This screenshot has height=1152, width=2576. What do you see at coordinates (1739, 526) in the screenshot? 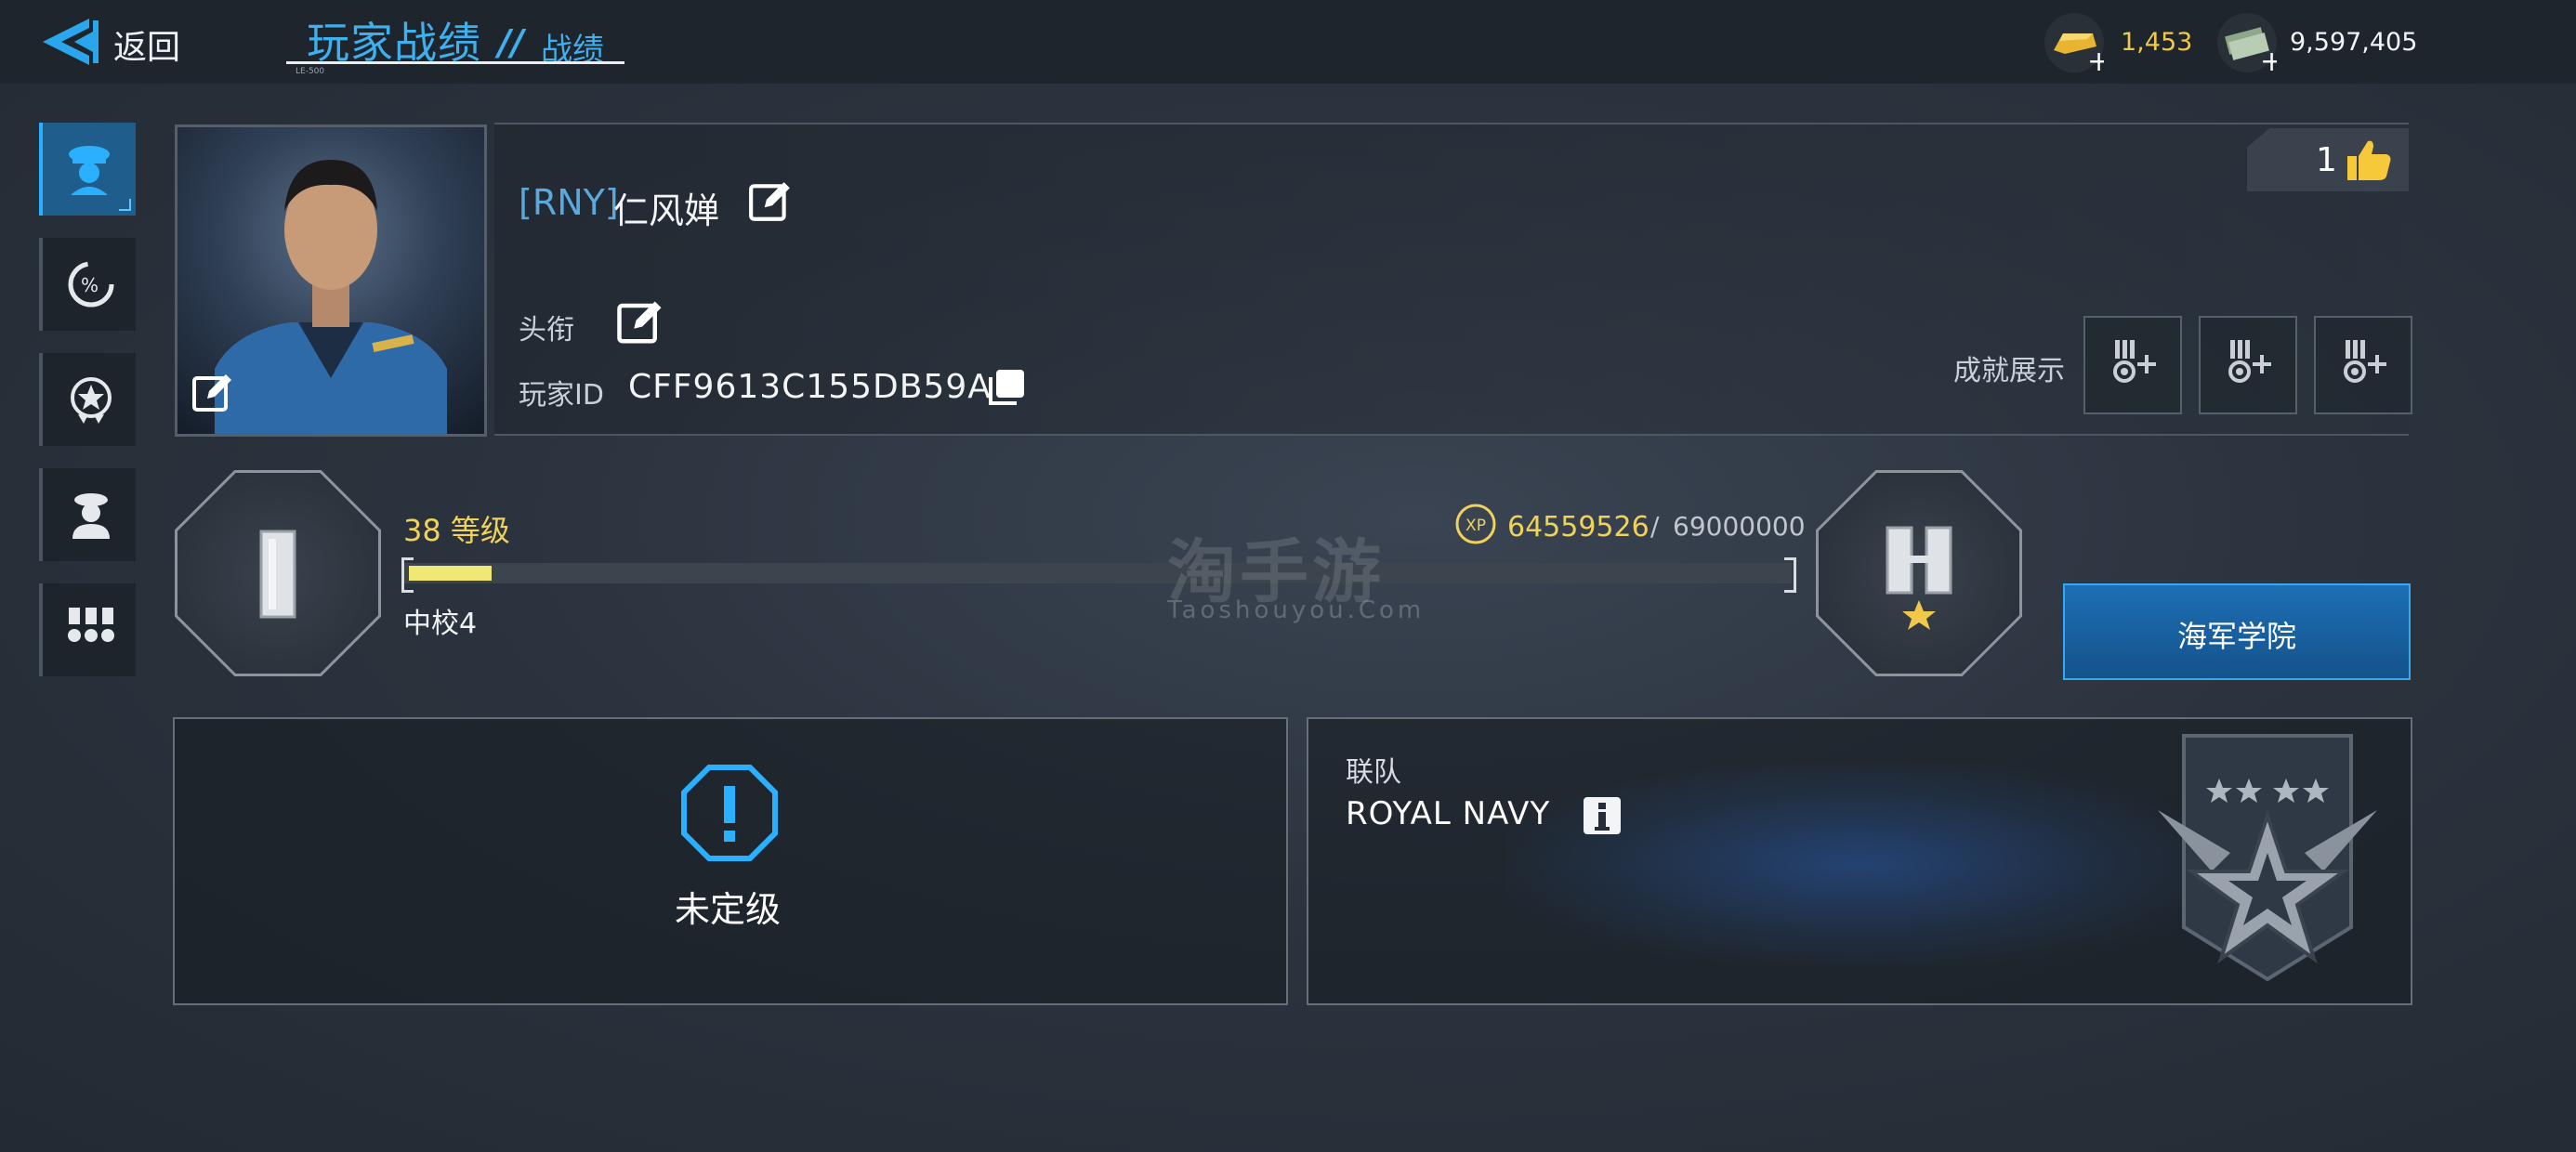
I see `xp-max: 69000000` at bounding box center [1739, 526].